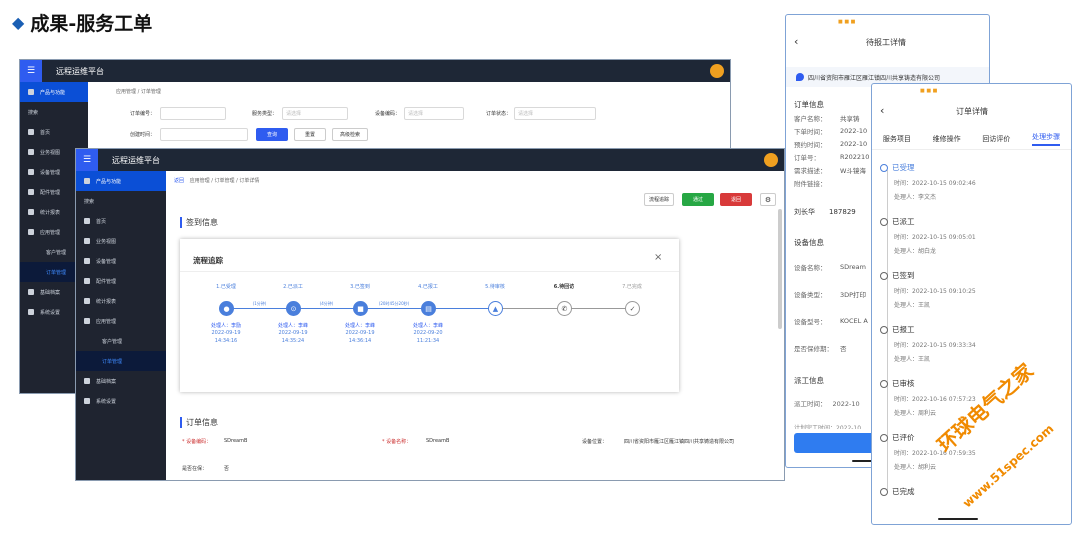  Describe the element at coordinates (768, 199) in the screenshot. I see `settings-icon: ⚙` at that location.